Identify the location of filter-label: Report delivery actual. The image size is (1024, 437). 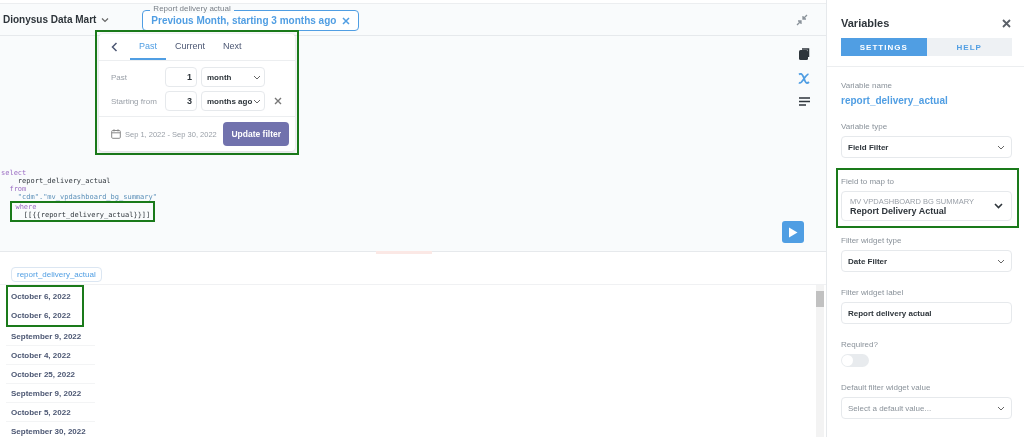
(192, 8).